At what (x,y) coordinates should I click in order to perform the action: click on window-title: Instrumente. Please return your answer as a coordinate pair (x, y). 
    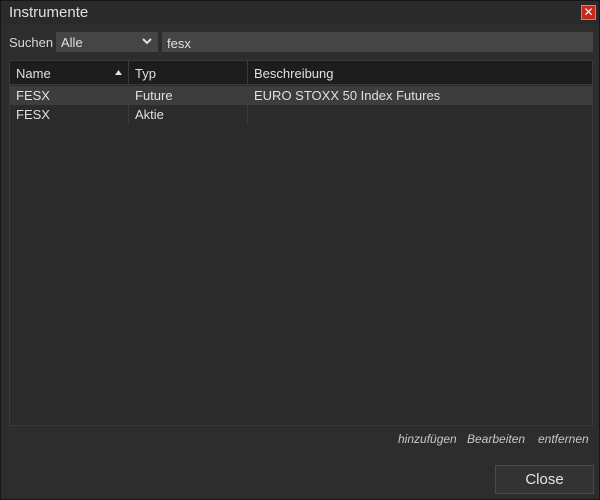
    Looking at the image, I should click on (49, 12).